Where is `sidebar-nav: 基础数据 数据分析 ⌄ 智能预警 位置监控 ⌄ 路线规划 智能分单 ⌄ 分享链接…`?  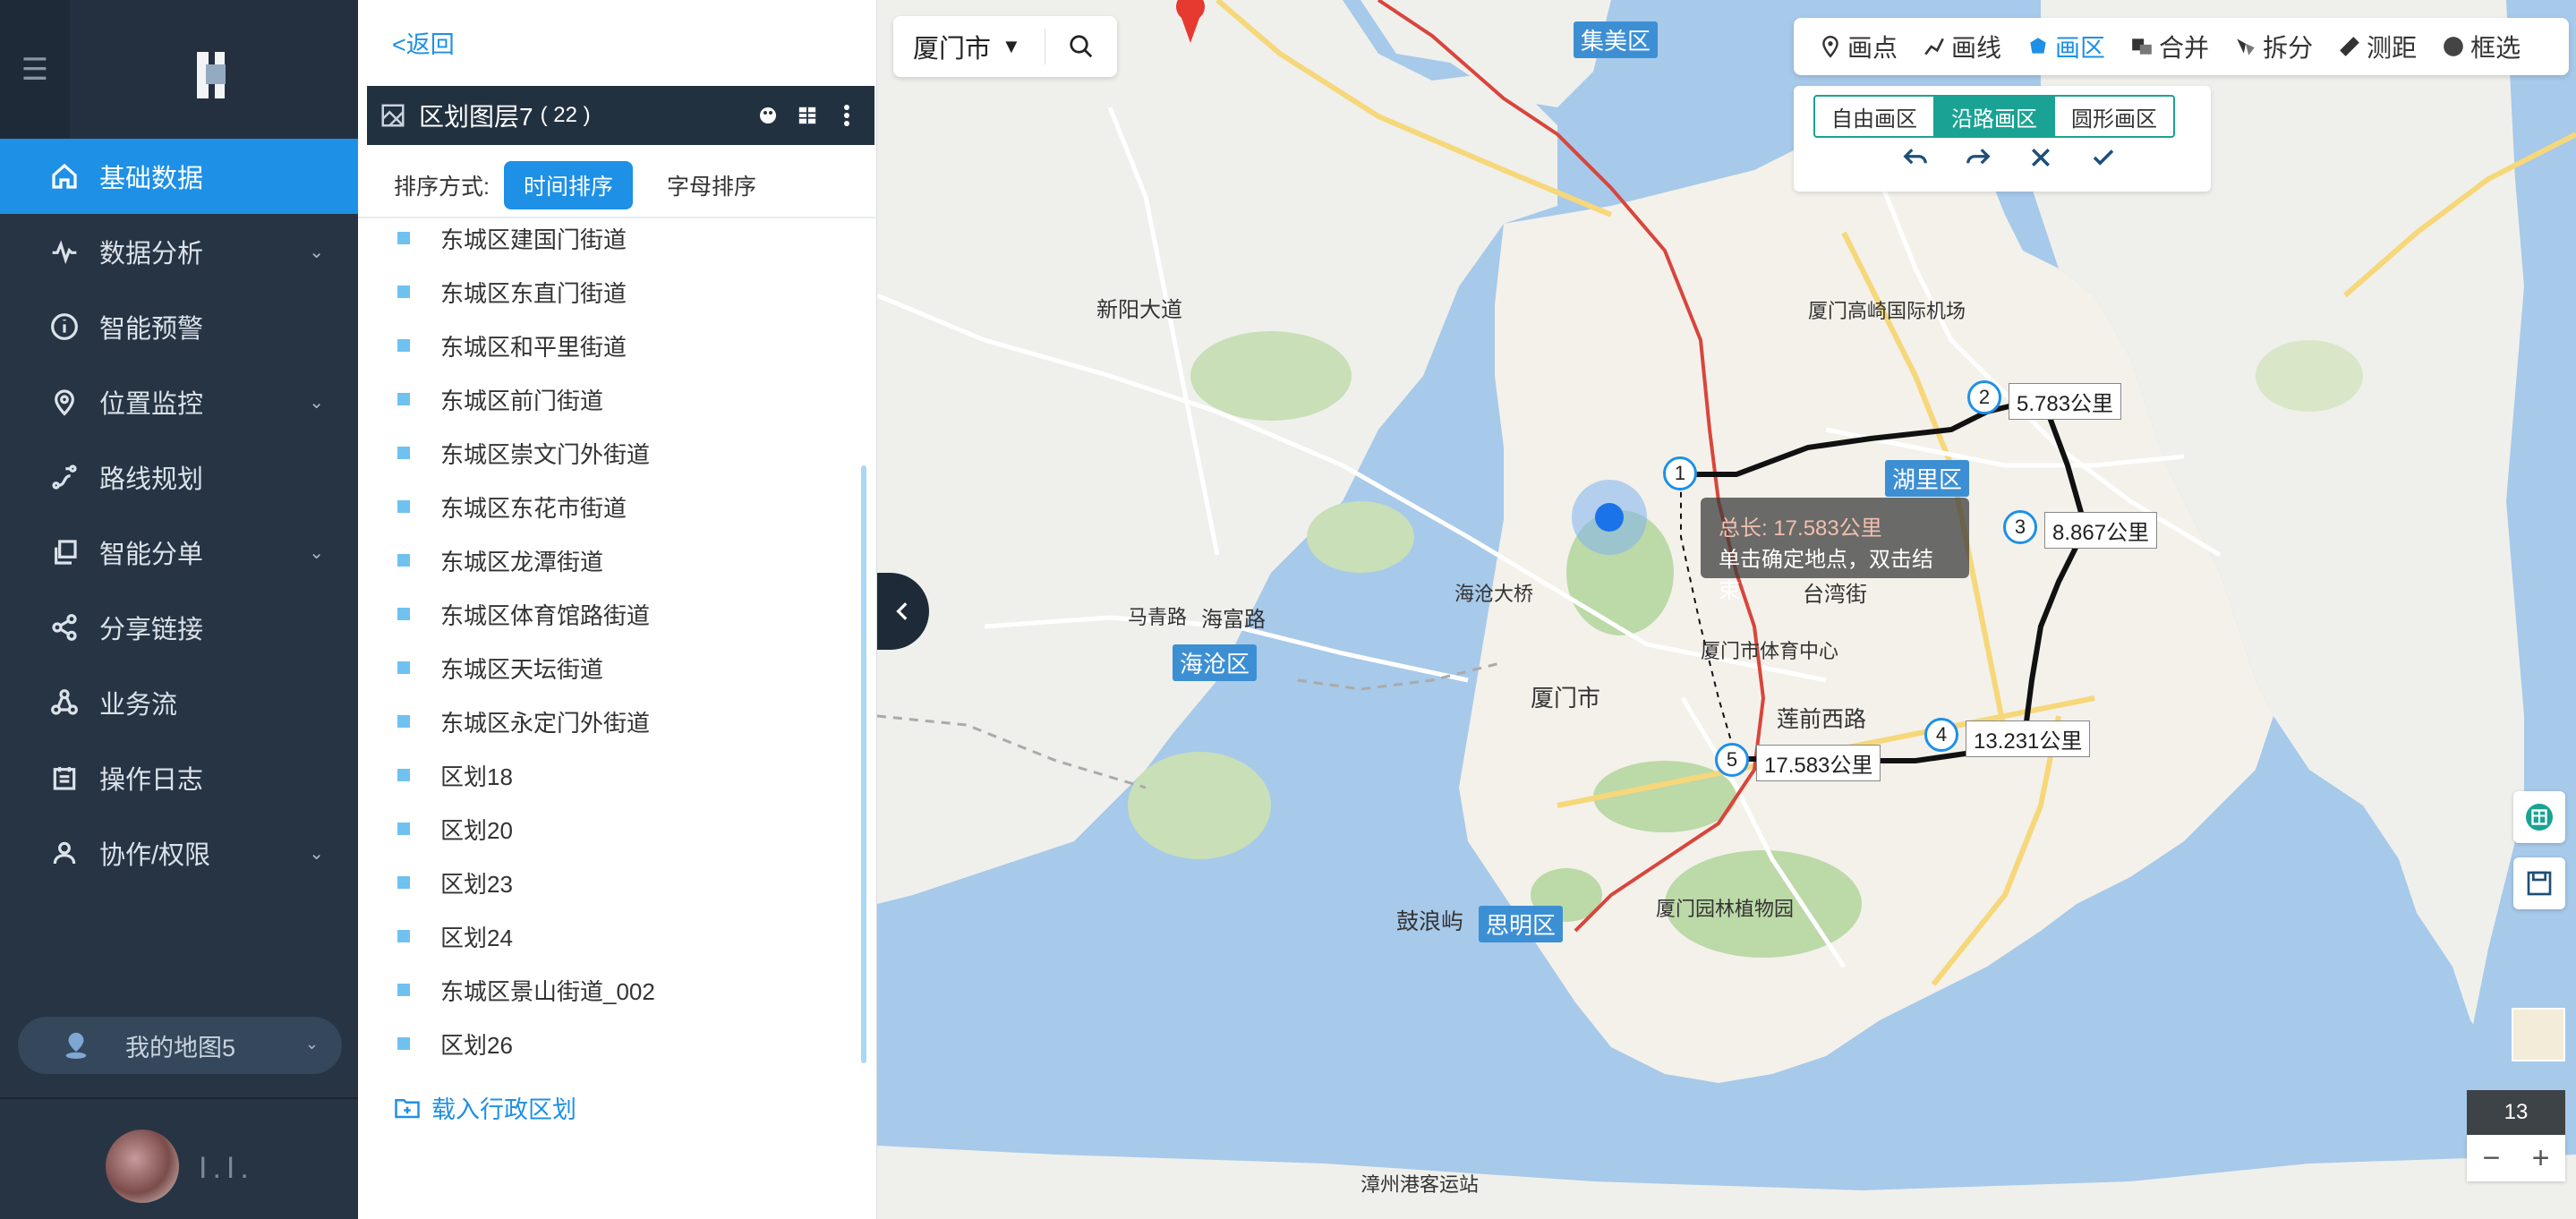
sidebar-nav: 基础数据 数据分析 ⌄ 智能预警 位置监控 ⌄ 路线规划 智能分单 ⌄ 分享链接… is located at coordinates (179, 515).